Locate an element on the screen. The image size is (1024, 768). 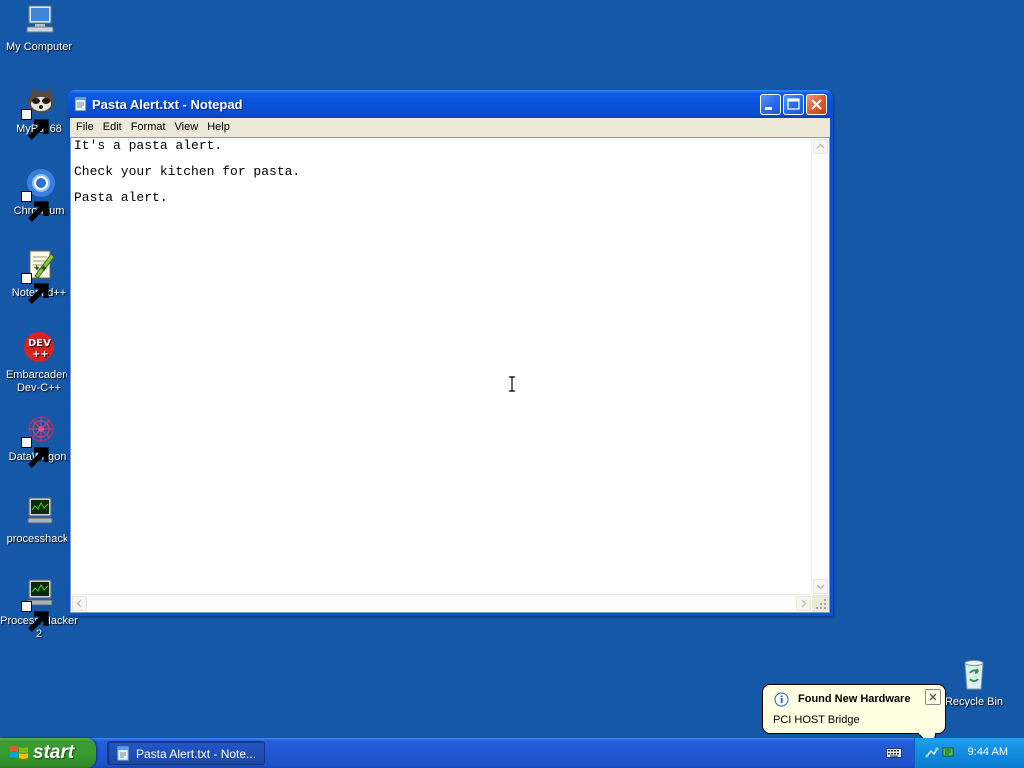
windows-logo-icon is located at coordinates (19, 753).